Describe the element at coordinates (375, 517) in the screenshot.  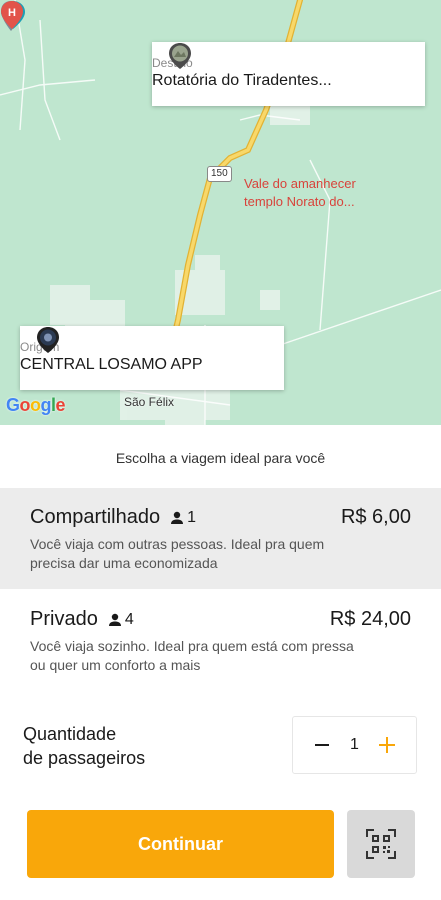
I see `option-price: R$ 6,00` at that location.